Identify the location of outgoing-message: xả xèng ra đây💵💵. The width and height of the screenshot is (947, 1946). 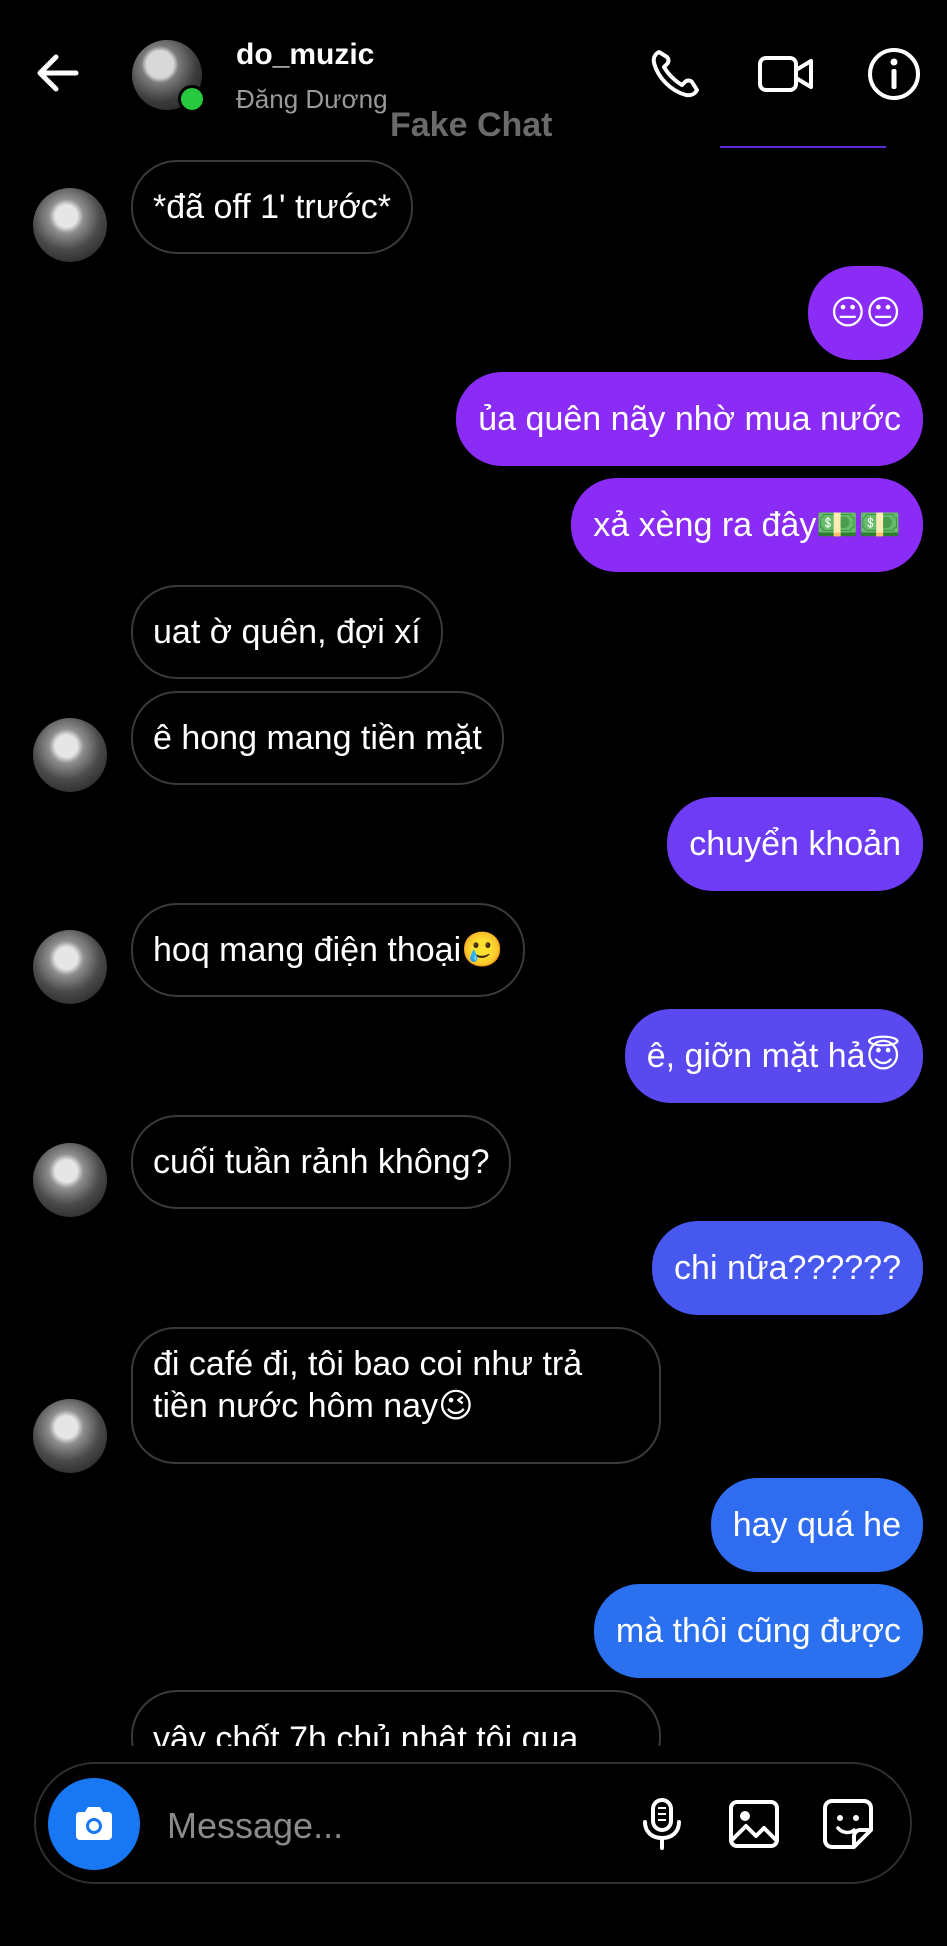
(747, 525).